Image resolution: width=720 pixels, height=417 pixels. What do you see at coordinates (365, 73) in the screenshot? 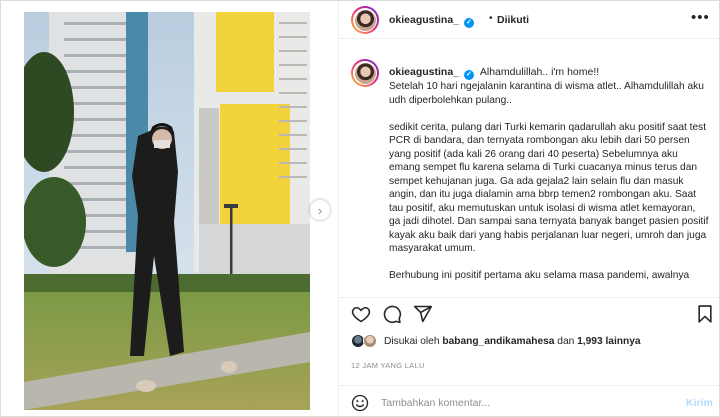
I see `caption-author-avatar` at bounding box center [365, 73].